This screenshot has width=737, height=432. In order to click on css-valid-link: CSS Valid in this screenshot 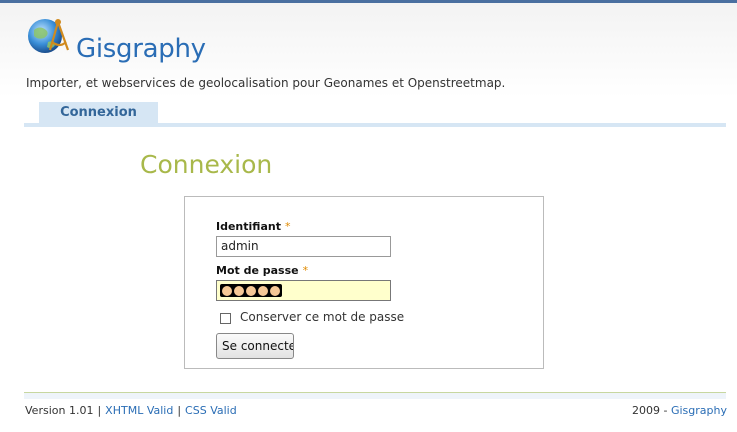, I will do `click(211, 410)`.